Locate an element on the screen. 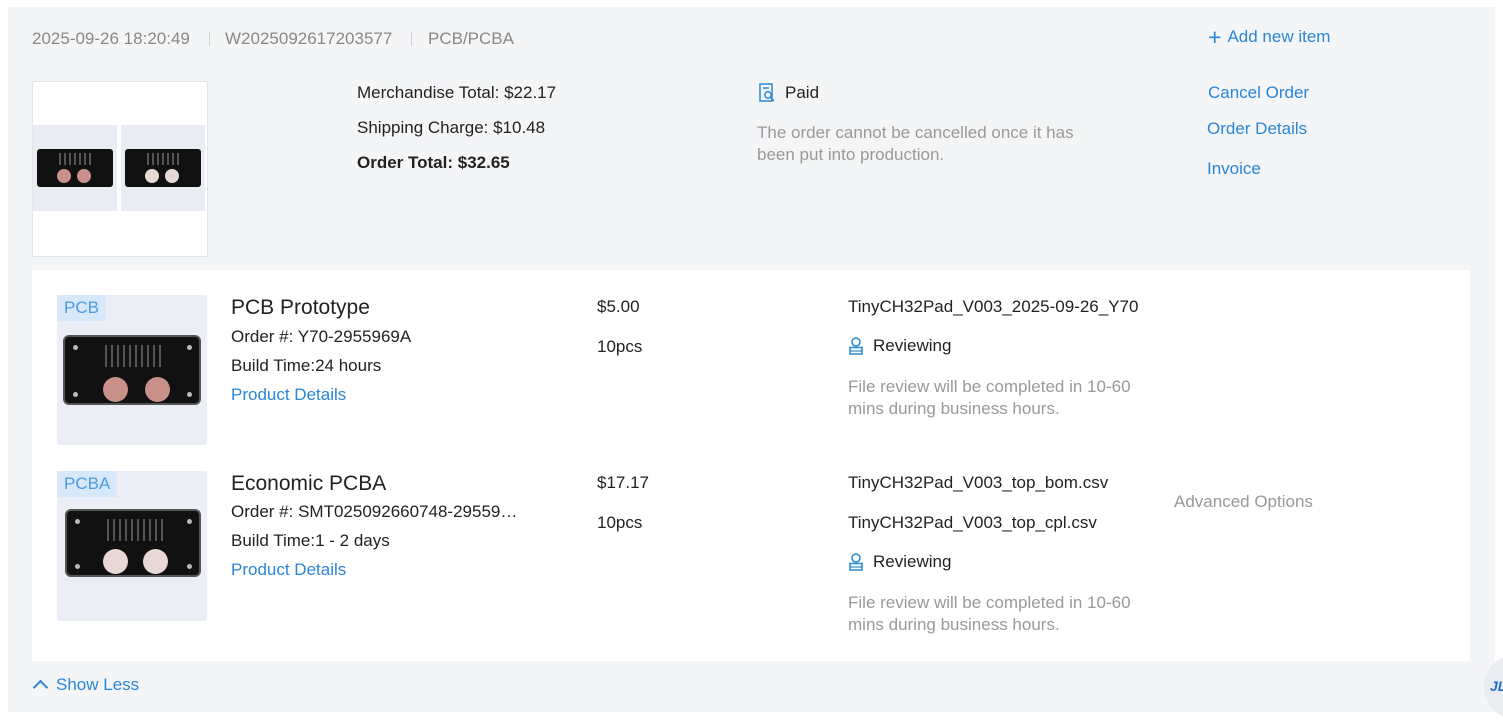 This screenshot has height=720, width=1503. product-title: PCB Prototype is located at coordinates (300, 307).